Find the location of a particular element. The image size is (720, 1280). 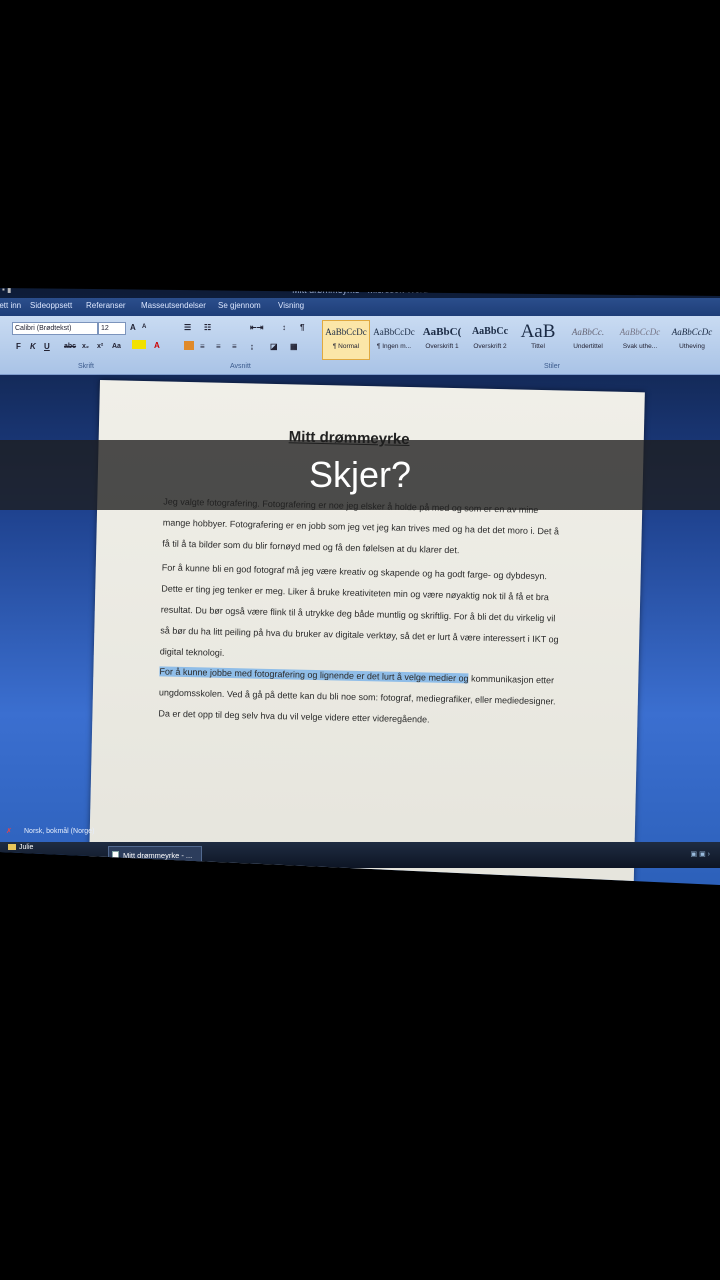

tab-page-layout: Sideoppsett is located at coordinates (51, 305).